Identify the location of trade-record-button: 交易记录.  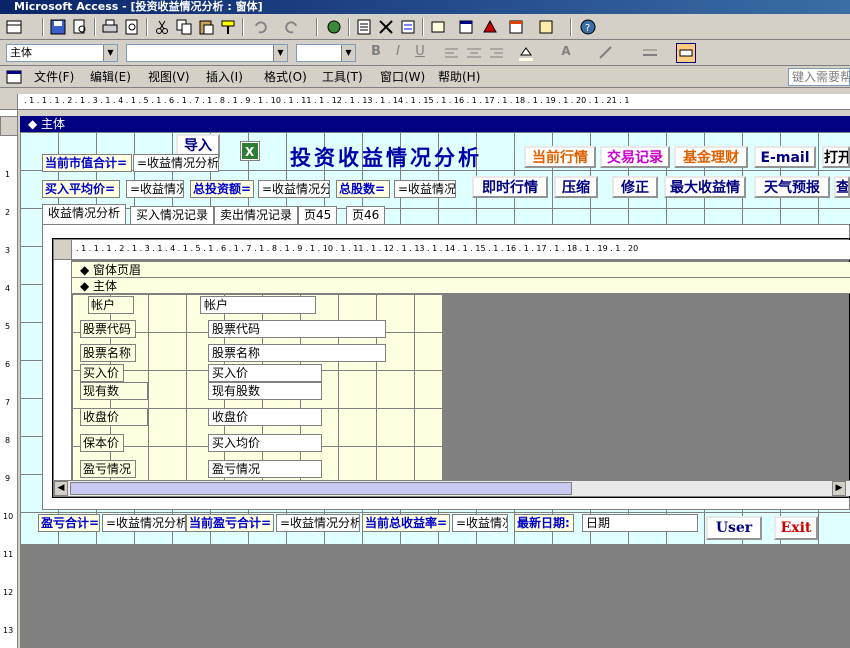
(635, 157).